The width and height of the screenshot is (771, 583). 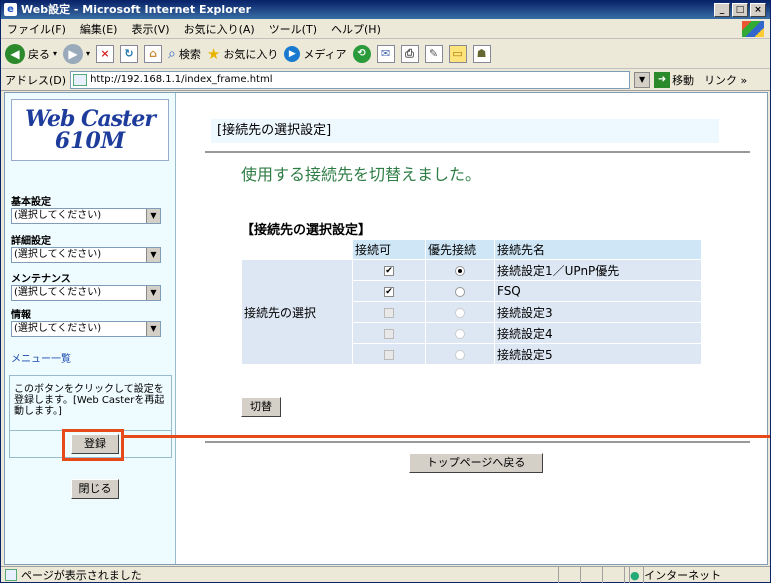 I want to click on info-select: (選択してください) ▼, so click(x=86, y=329).